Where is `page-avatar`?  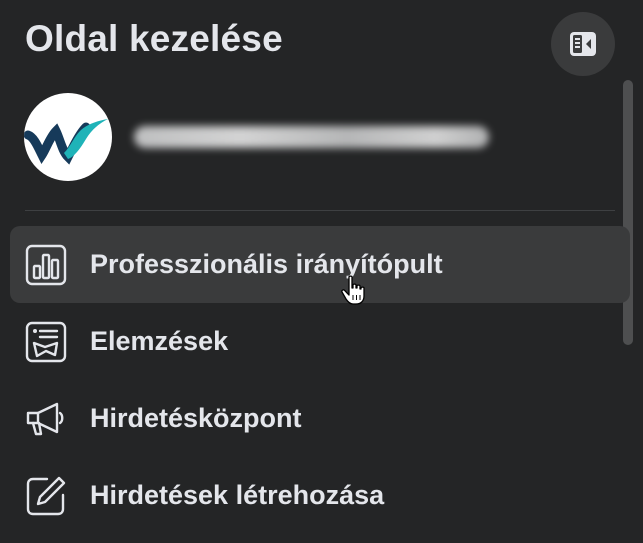
page-avatar is located at coordinates (68, 137).